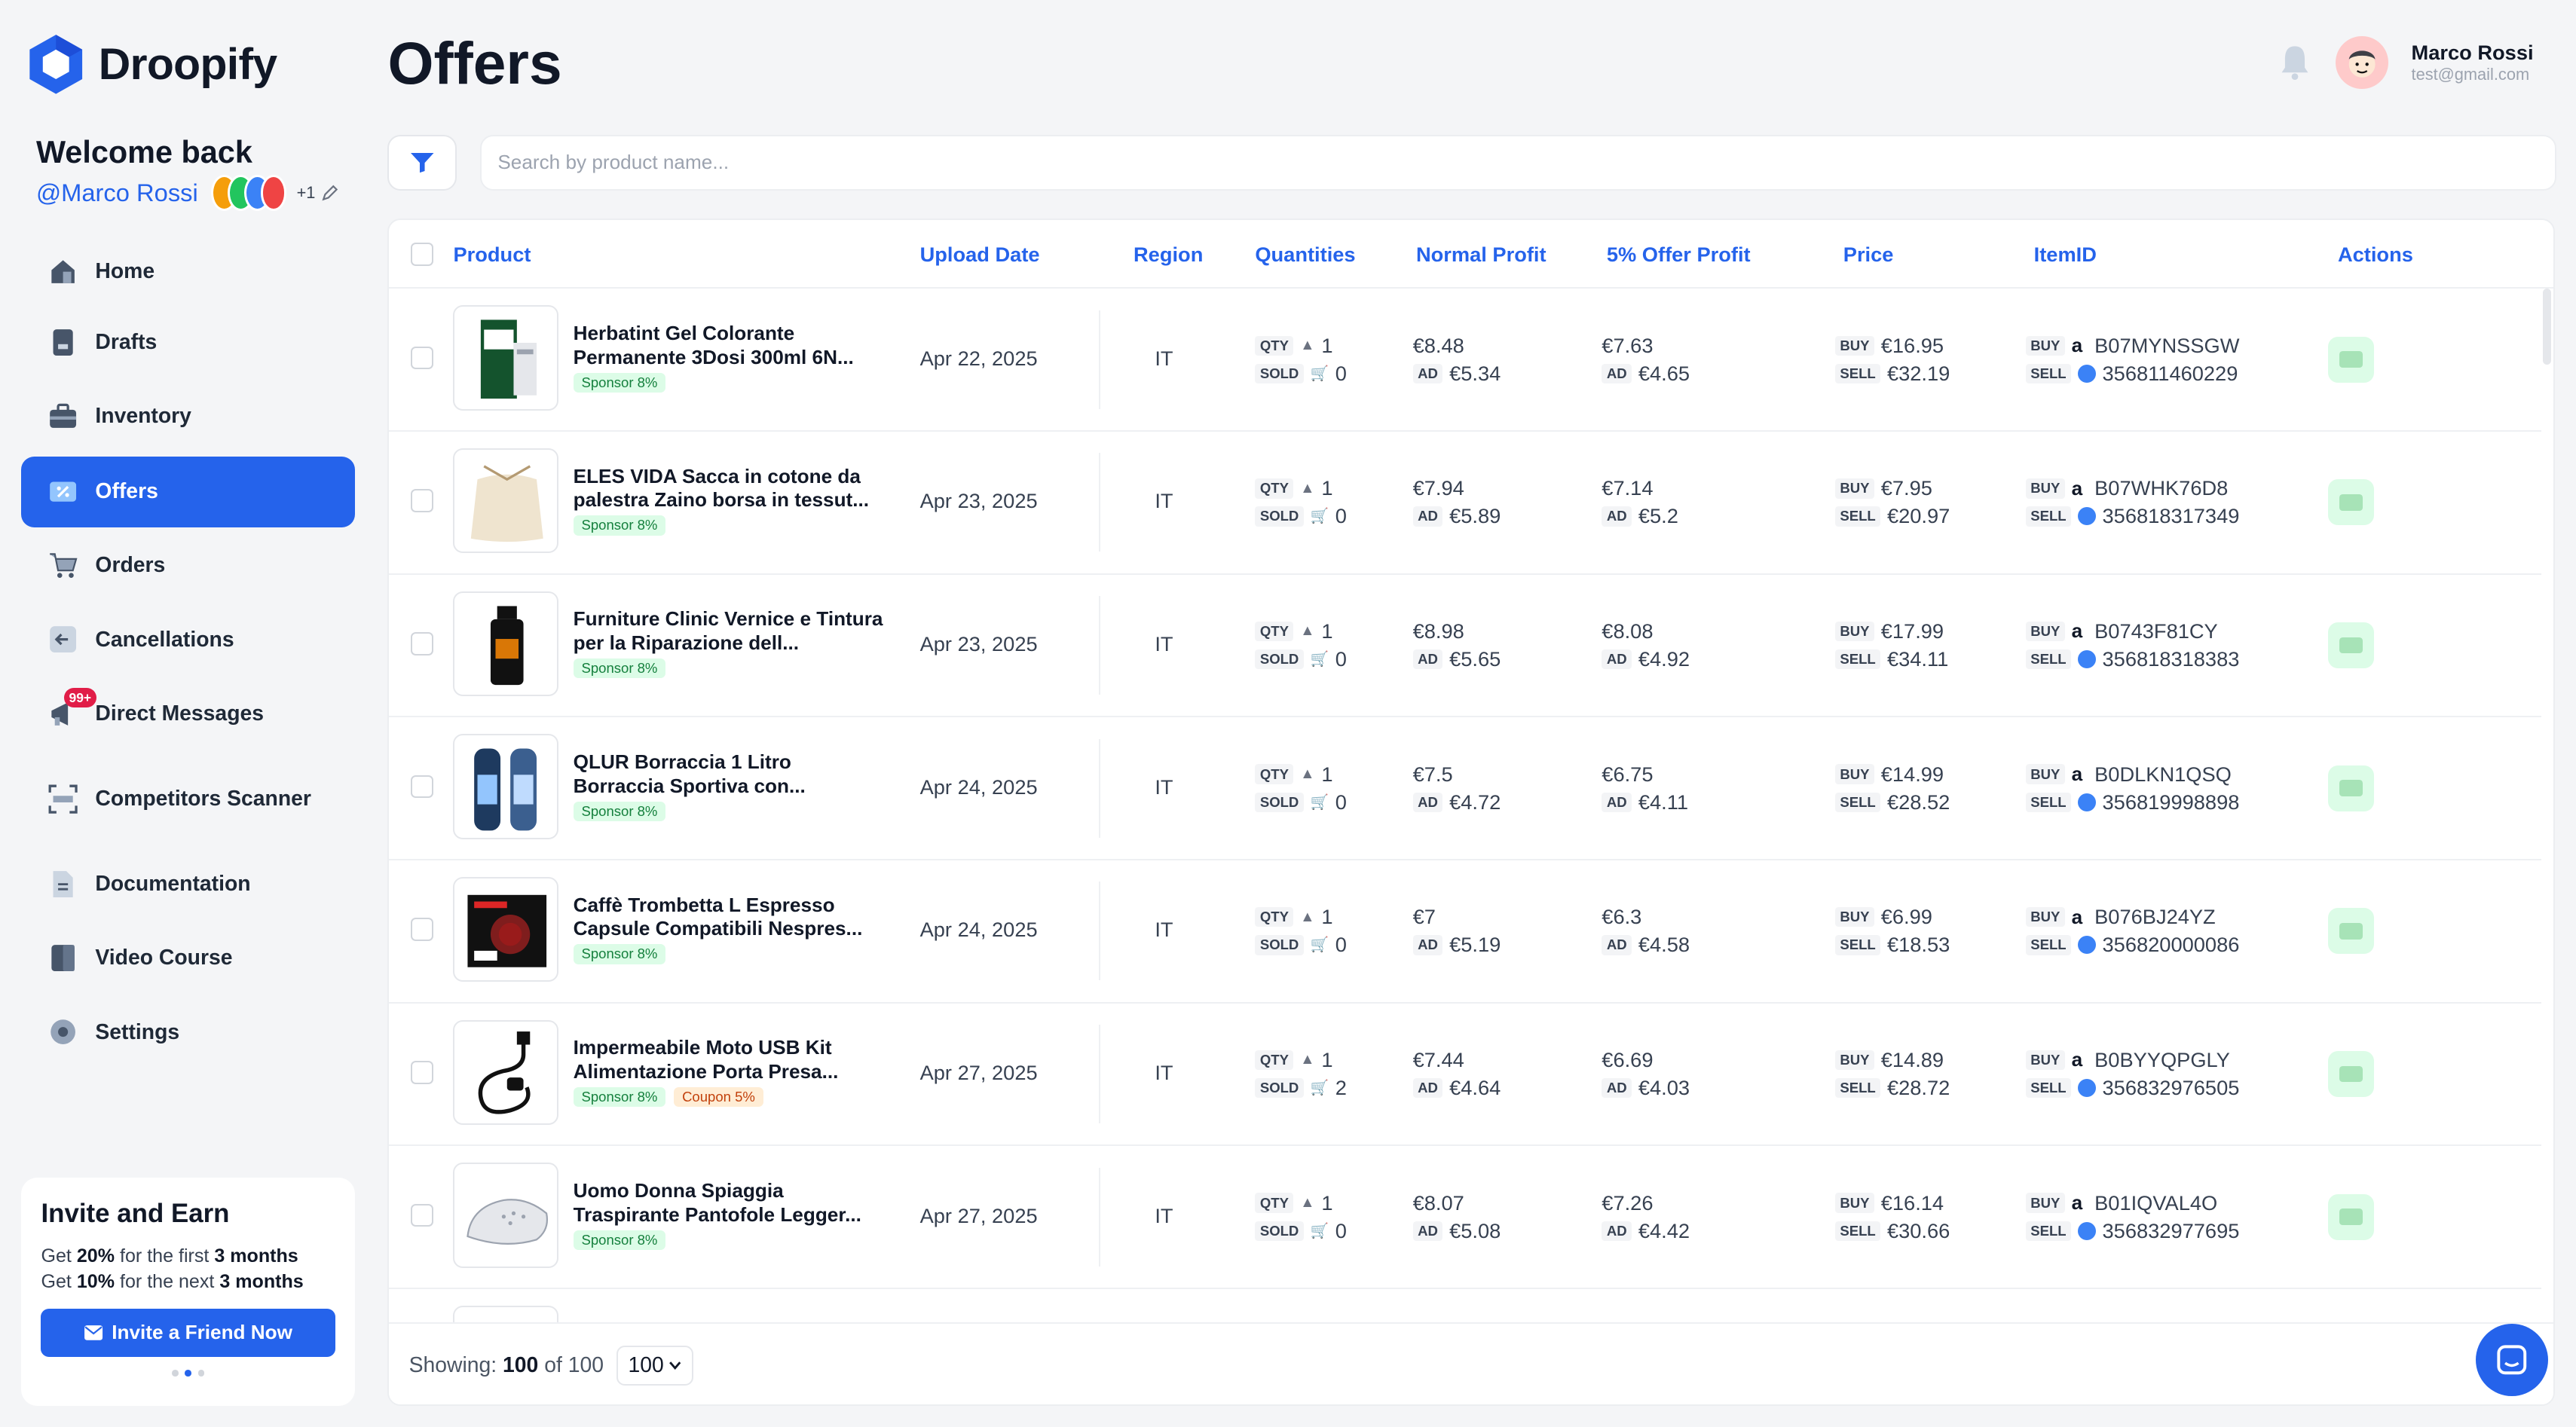  Describe the element at coordinates (980, 255) in the screenshot. I see `header-upload-date: Upload Date` at that location.